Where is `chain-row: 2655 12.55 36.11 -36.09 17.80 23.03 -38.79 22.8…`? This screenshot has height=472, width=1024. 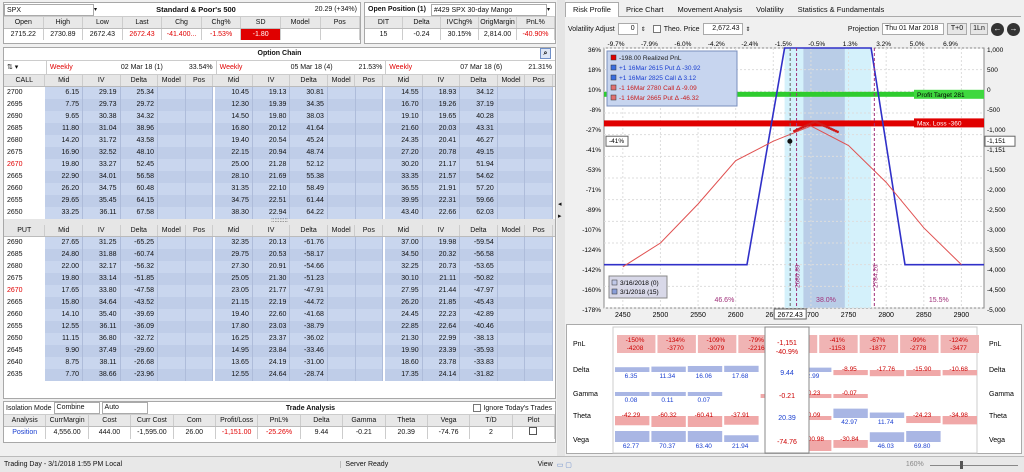 chain-row: 2655 12.55 36.11 -36.09 17.80 23.03 -38.79 22.8… is located at coordinates (279, 327).